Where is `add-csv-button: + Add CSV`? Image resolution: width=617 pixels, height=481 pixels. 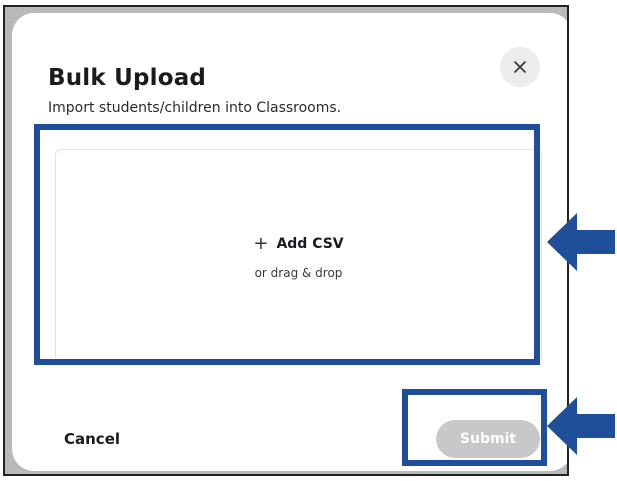
add-csv-button: + Add CSV is located at coordinates (298, 243).